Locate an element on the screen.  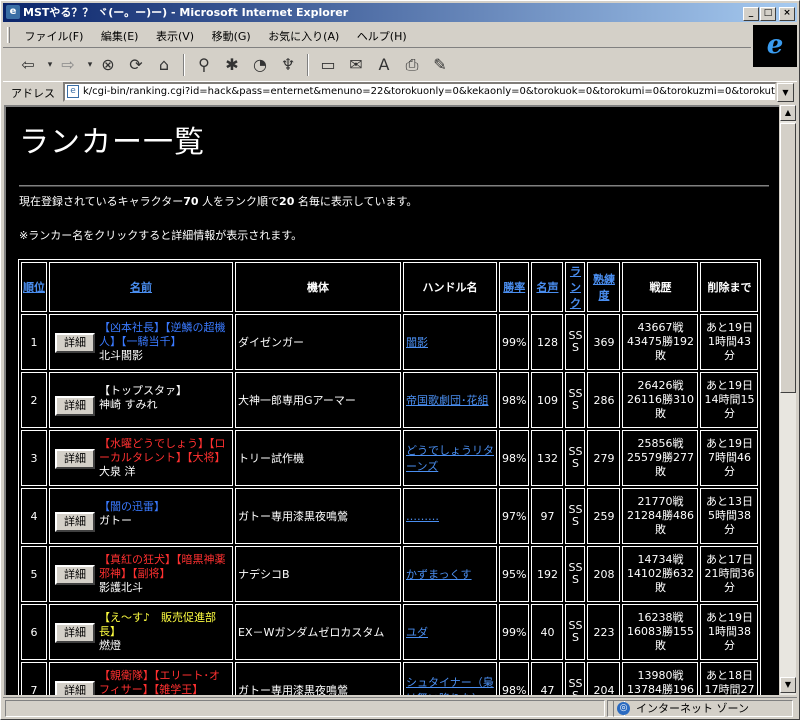
sort-skill-link: 熟練度 is located at coordinates (604, 287).